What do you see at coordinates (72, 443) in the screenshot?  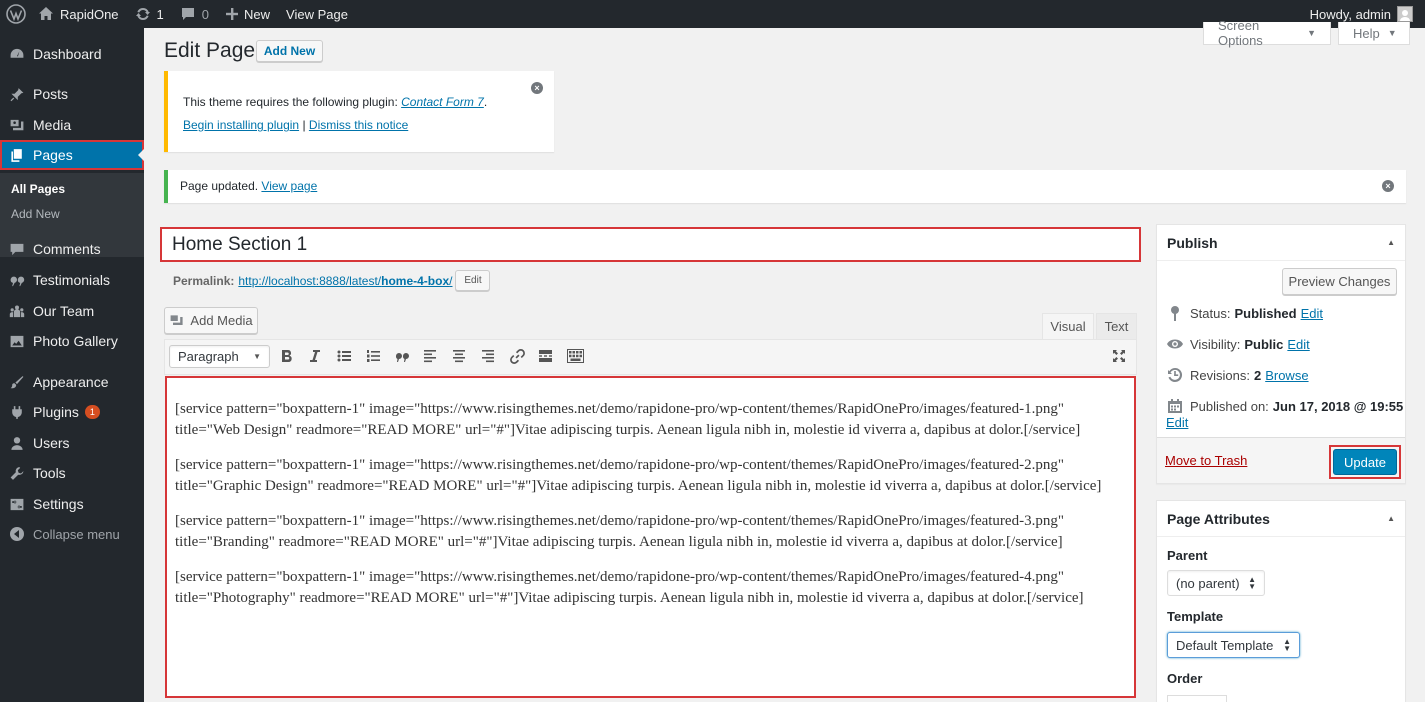 I see `sidebar-item-users: Users` at bounding box center [72, 443].